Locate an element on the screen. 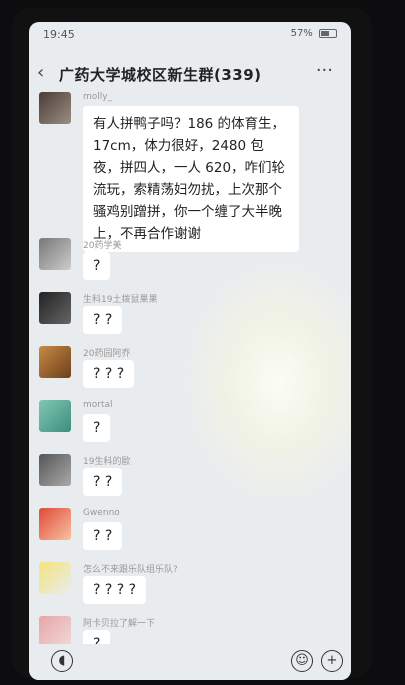 Image resolution: width=405 pixels, height=685 pixels. sender-name: molly_ is located at coordinates (98, 97).